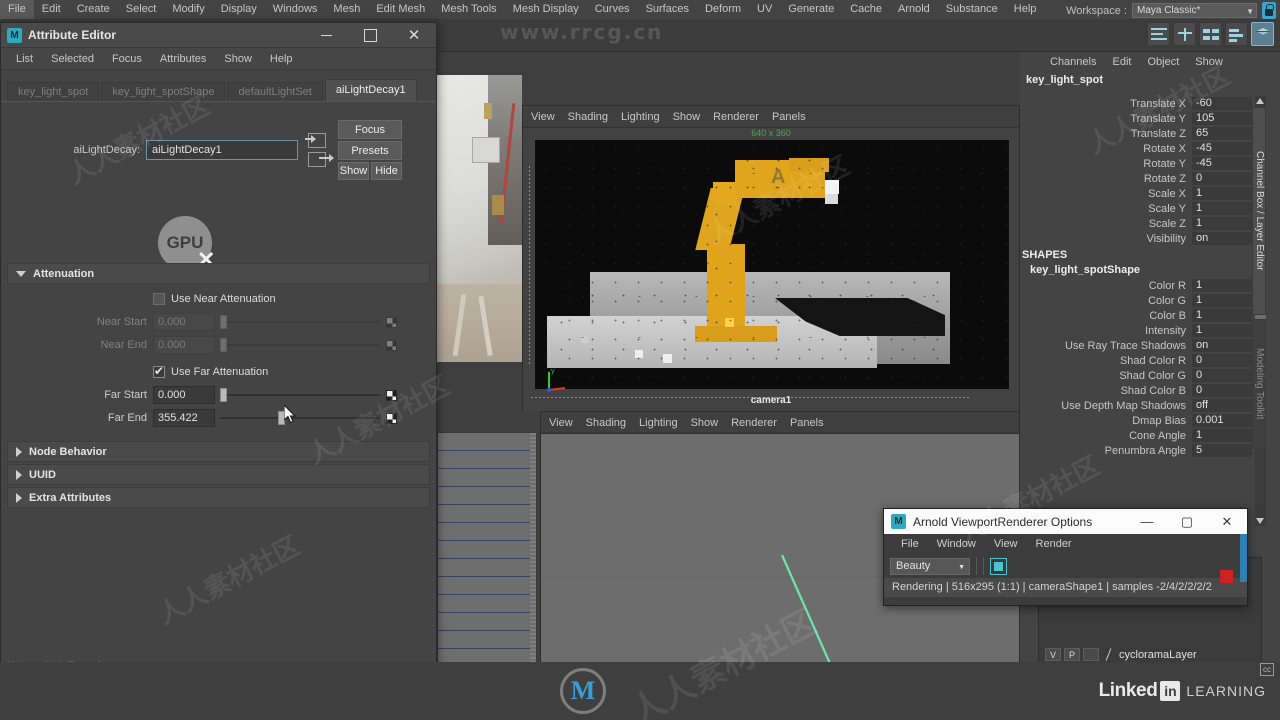  I want to click on use-near-attenuation-checkbox, so click(159, 299).